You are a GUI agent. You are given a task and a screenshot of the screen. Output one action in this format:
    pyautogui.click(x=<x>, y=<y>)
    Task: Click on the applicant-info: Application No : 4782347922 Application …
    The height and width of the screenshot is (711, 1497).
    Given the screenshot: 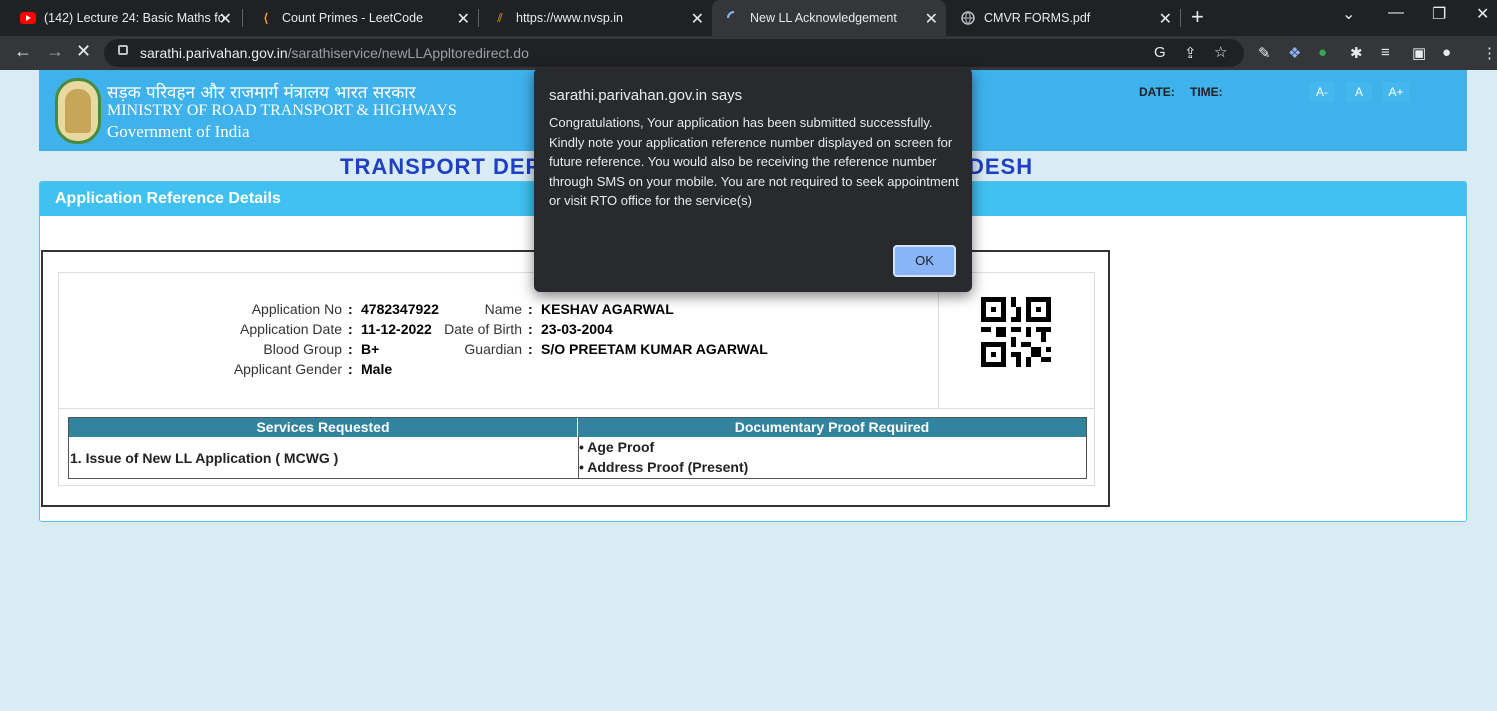 What is the action you would take?
    pyautogui.click(x=576, y=341)
    